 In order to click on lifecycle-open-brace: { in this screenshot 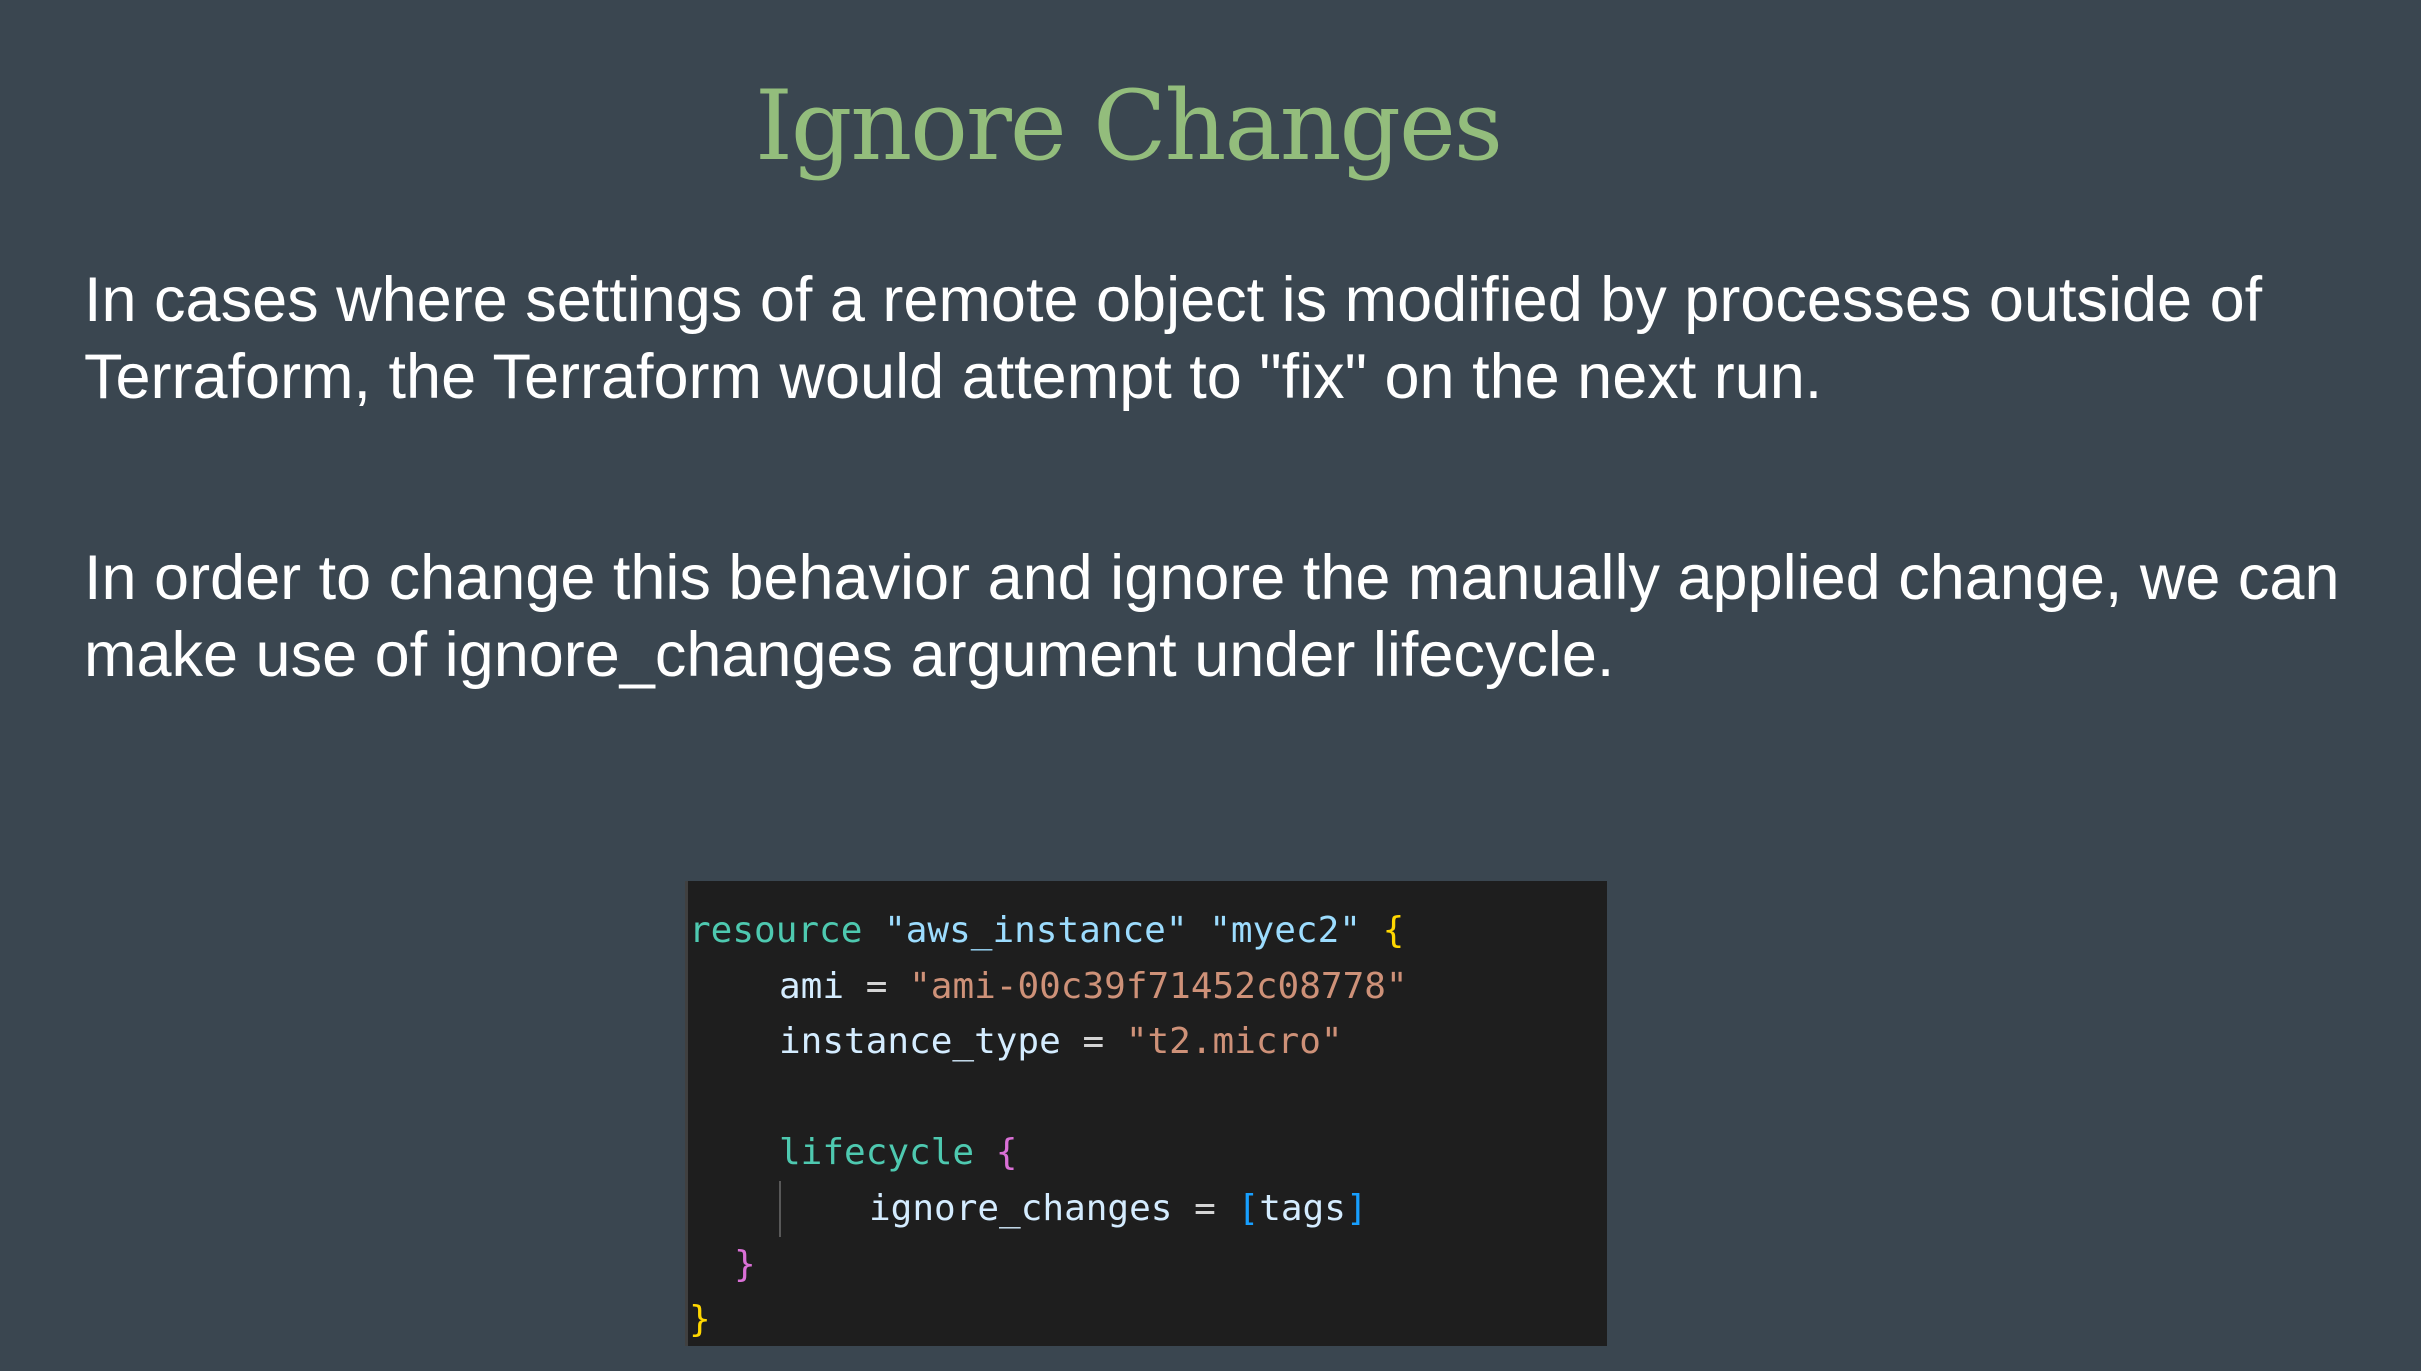, I will do `click(1006, 1153)`.